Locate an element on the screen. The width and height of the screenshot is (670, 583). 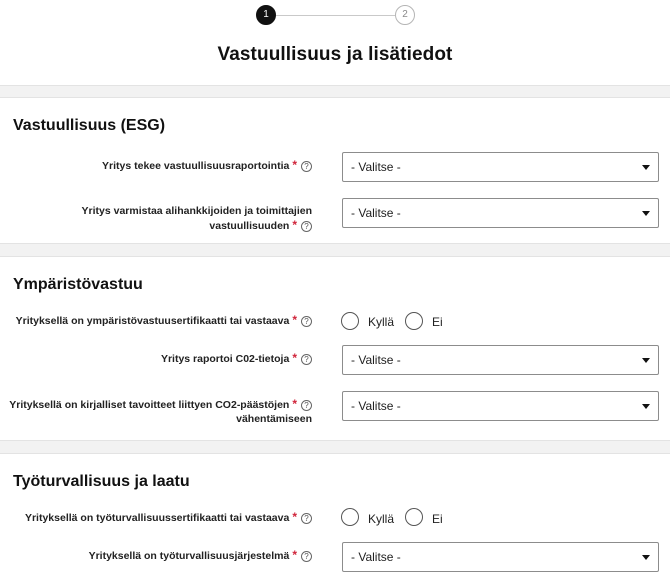
radio-environmental-cert-yes is located at coordinates (350, 321).